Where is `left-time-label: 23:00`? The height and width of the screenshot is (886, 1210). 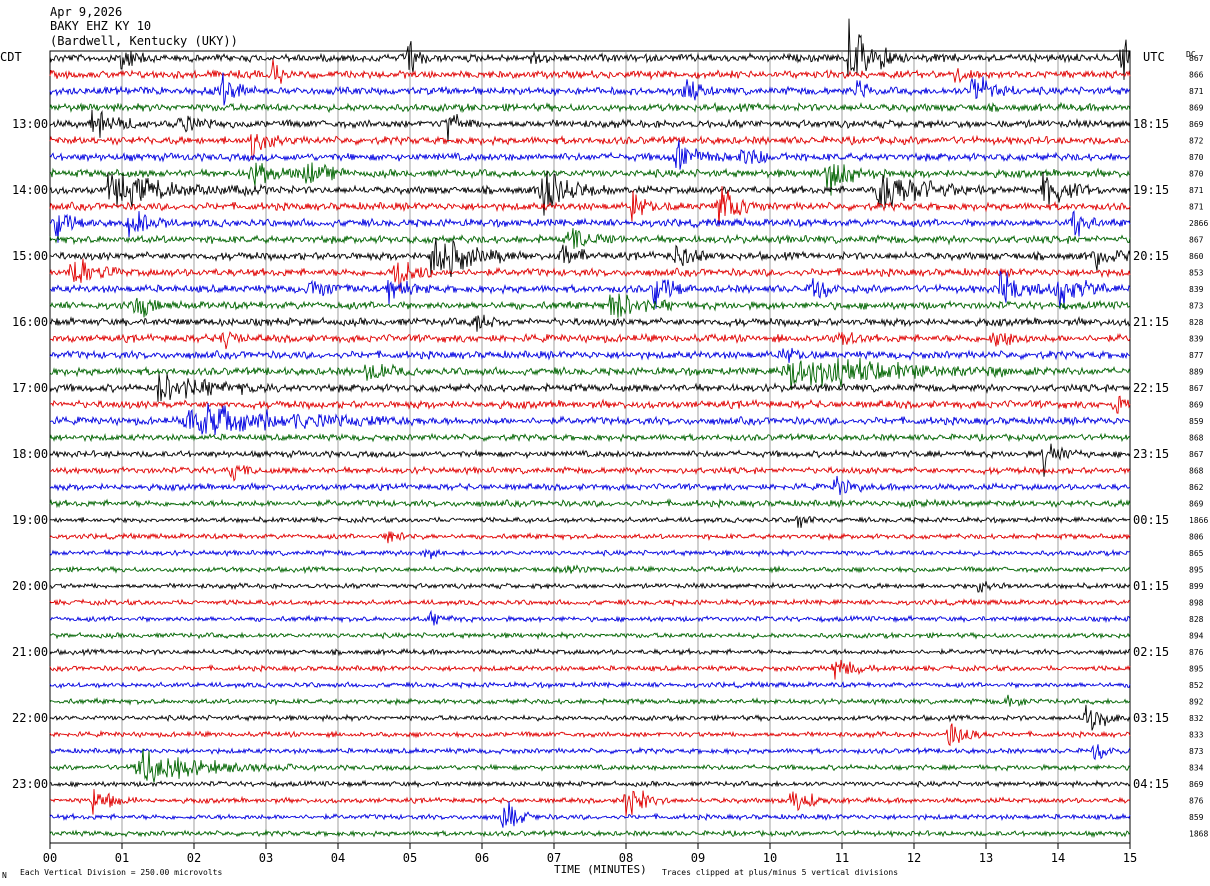 left-time-label: 23:00 is located at coordinates (30, 784).